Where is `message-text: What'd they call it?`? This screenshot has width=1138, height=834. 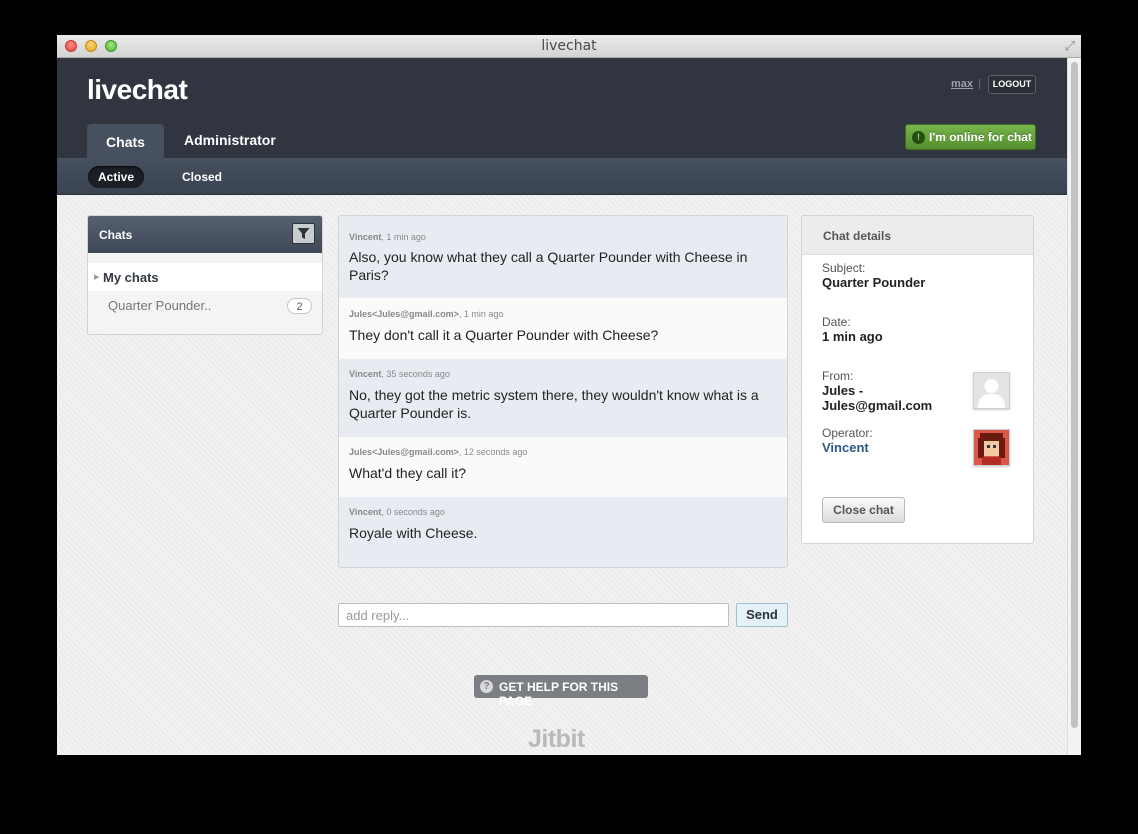 message-text: What'd they call it? is located at coordinates (561, 473).